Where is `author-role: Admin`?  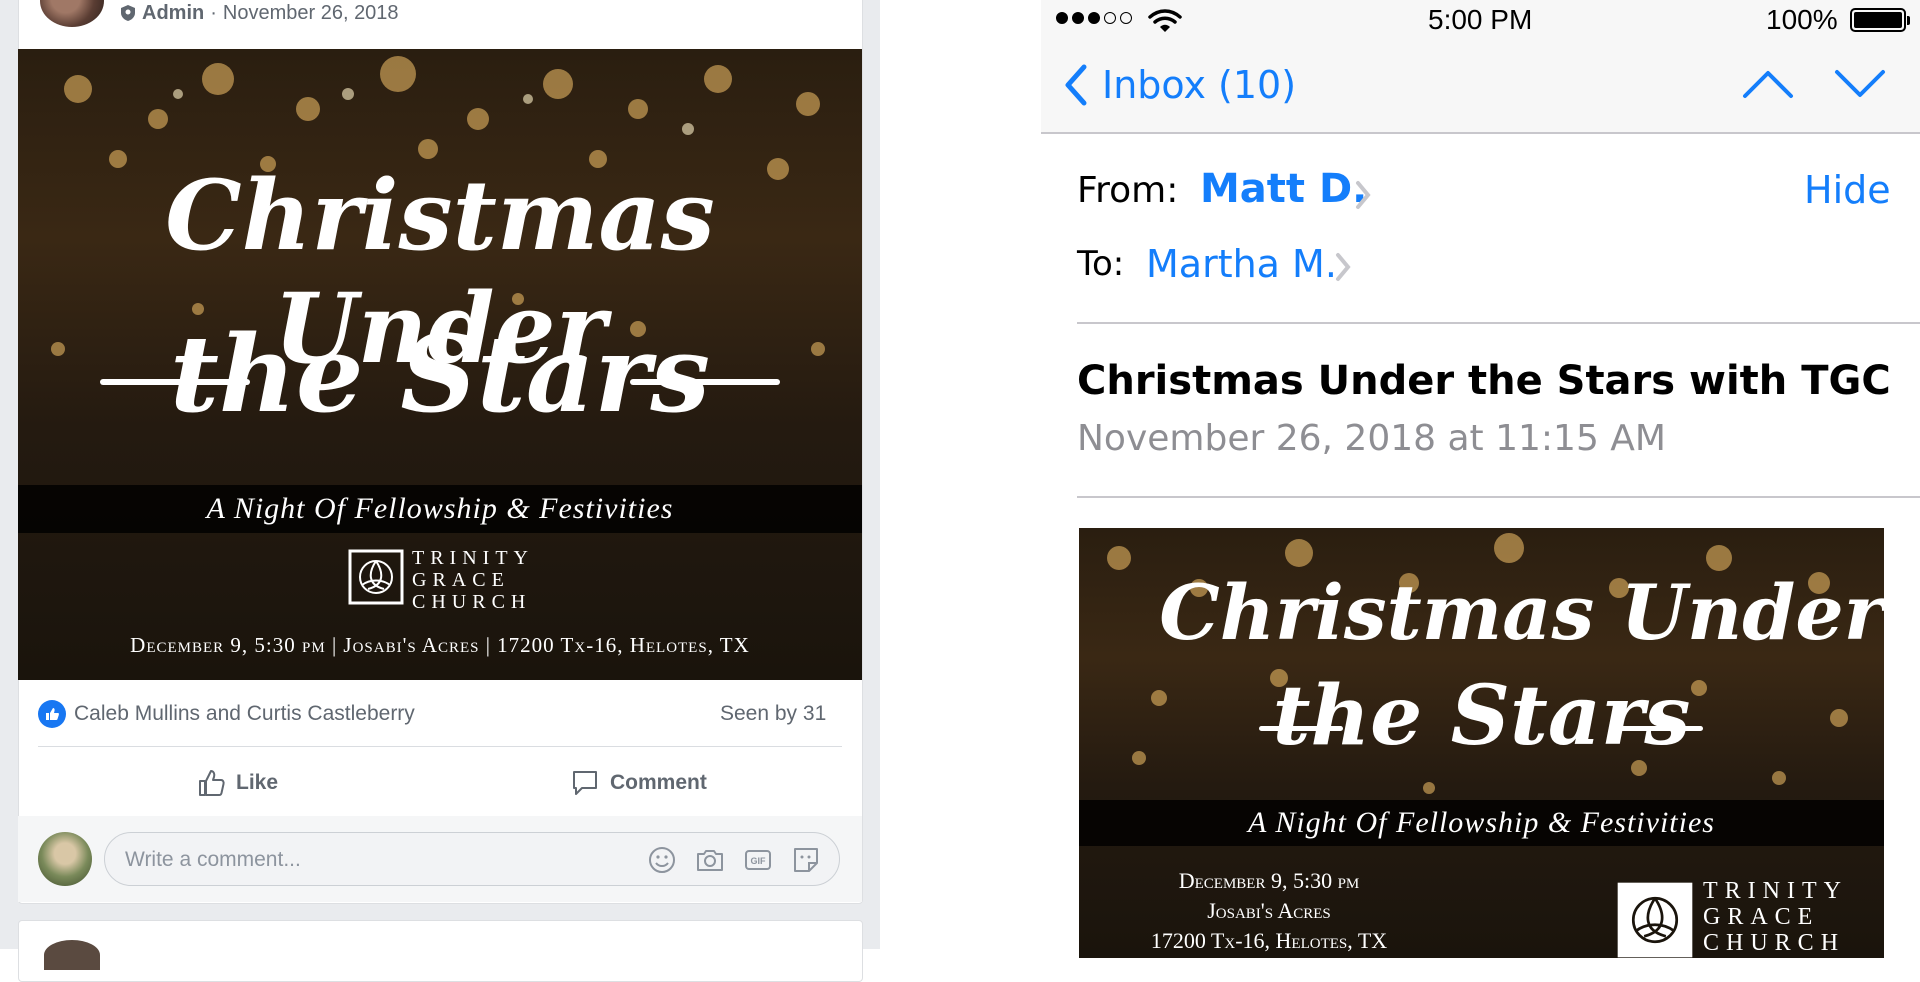 author-role: Admin is located at coordinates (173, 13).